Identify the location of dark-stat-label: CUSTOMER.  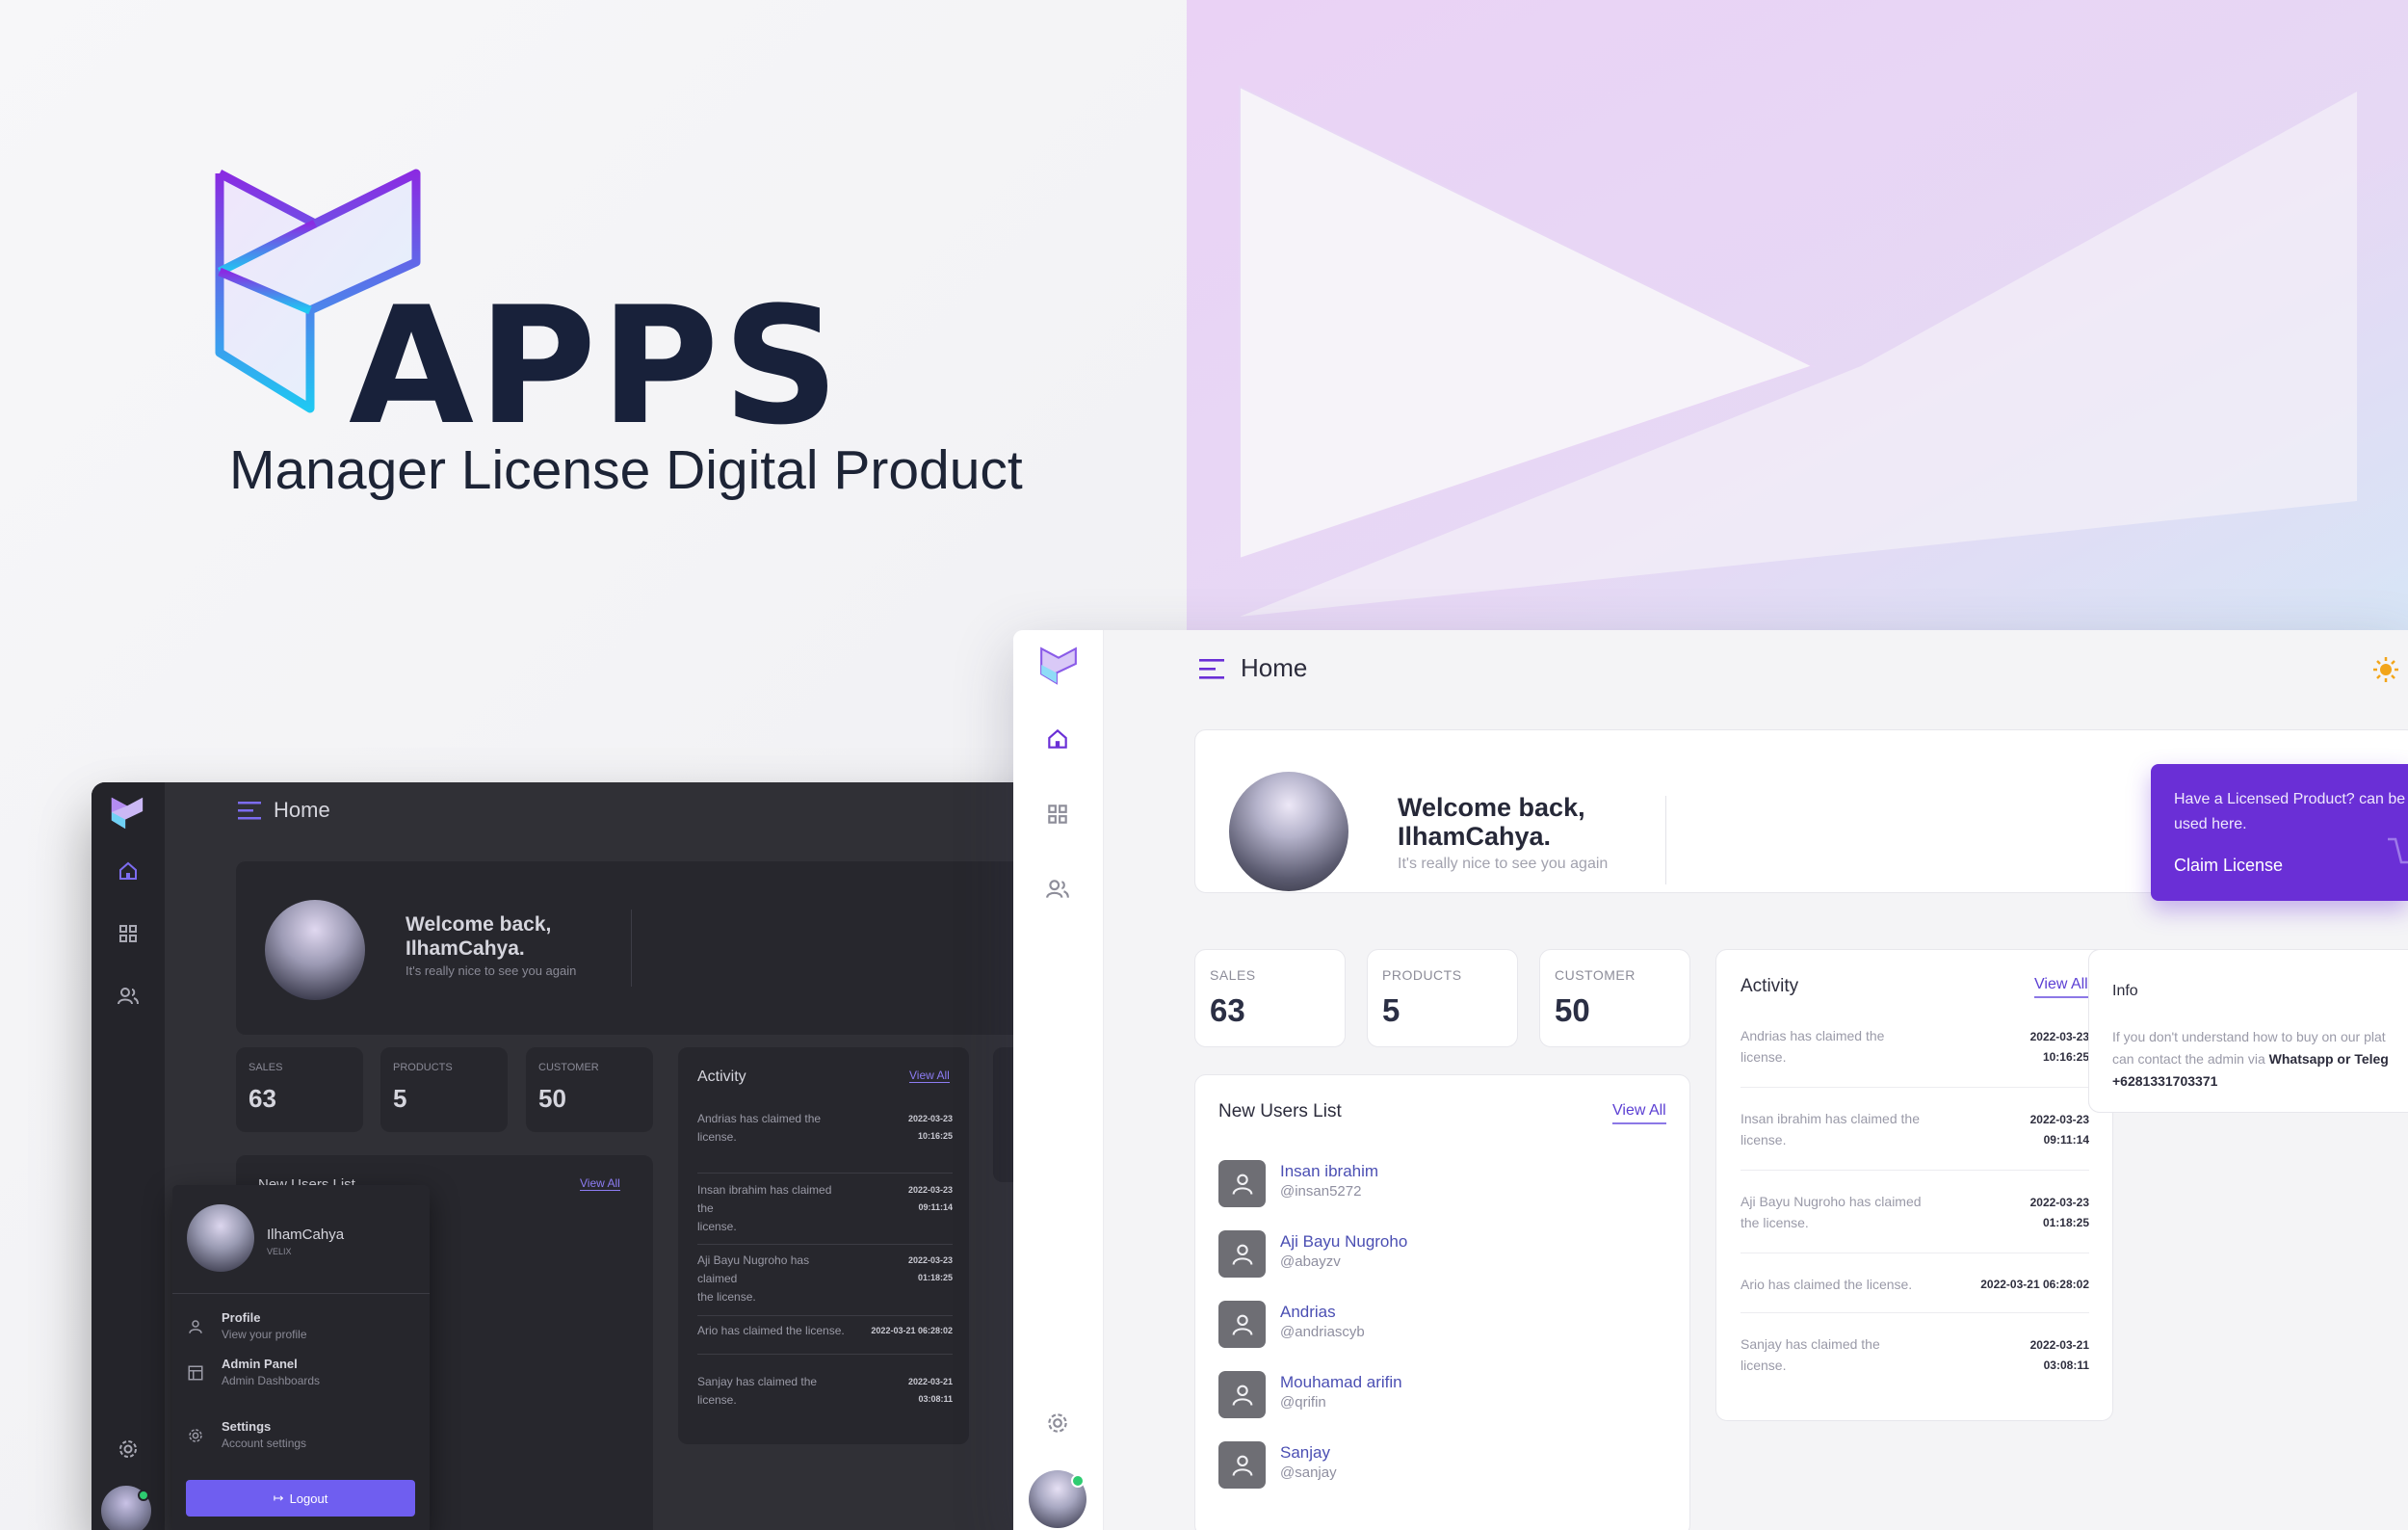
(568, 1068).